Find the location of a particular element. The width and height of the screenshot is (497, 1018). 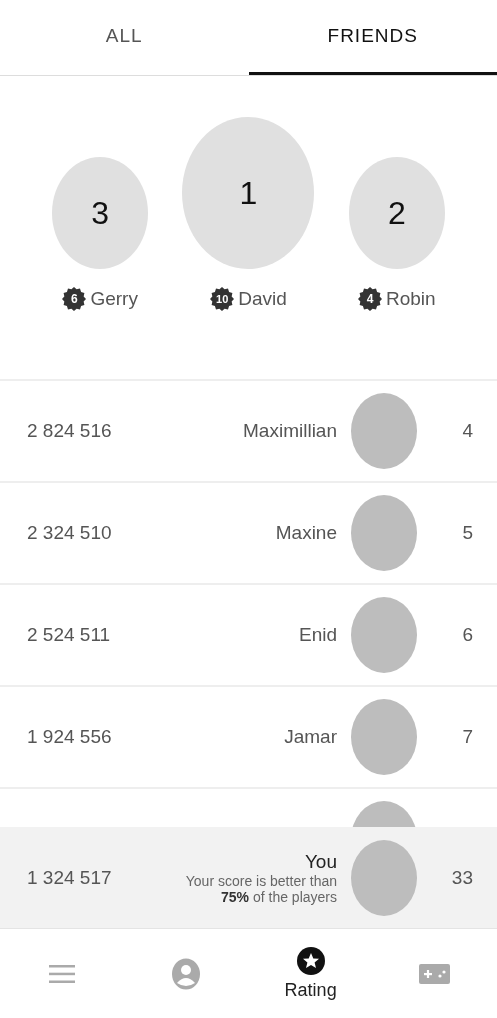

place-number: 1 is located at coordinates (248, 193).